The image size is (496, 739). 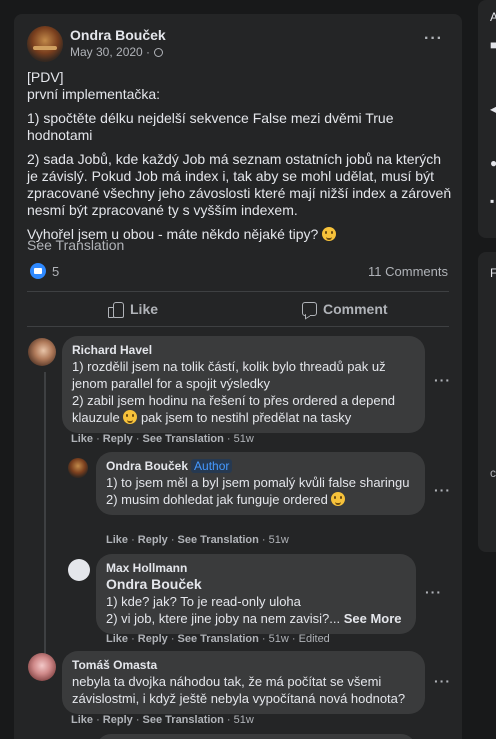 What do you see at coordinates (433, 39) in the screenshot?
I see `post-more-options-icon: ···` at bounding box center [433, 39].